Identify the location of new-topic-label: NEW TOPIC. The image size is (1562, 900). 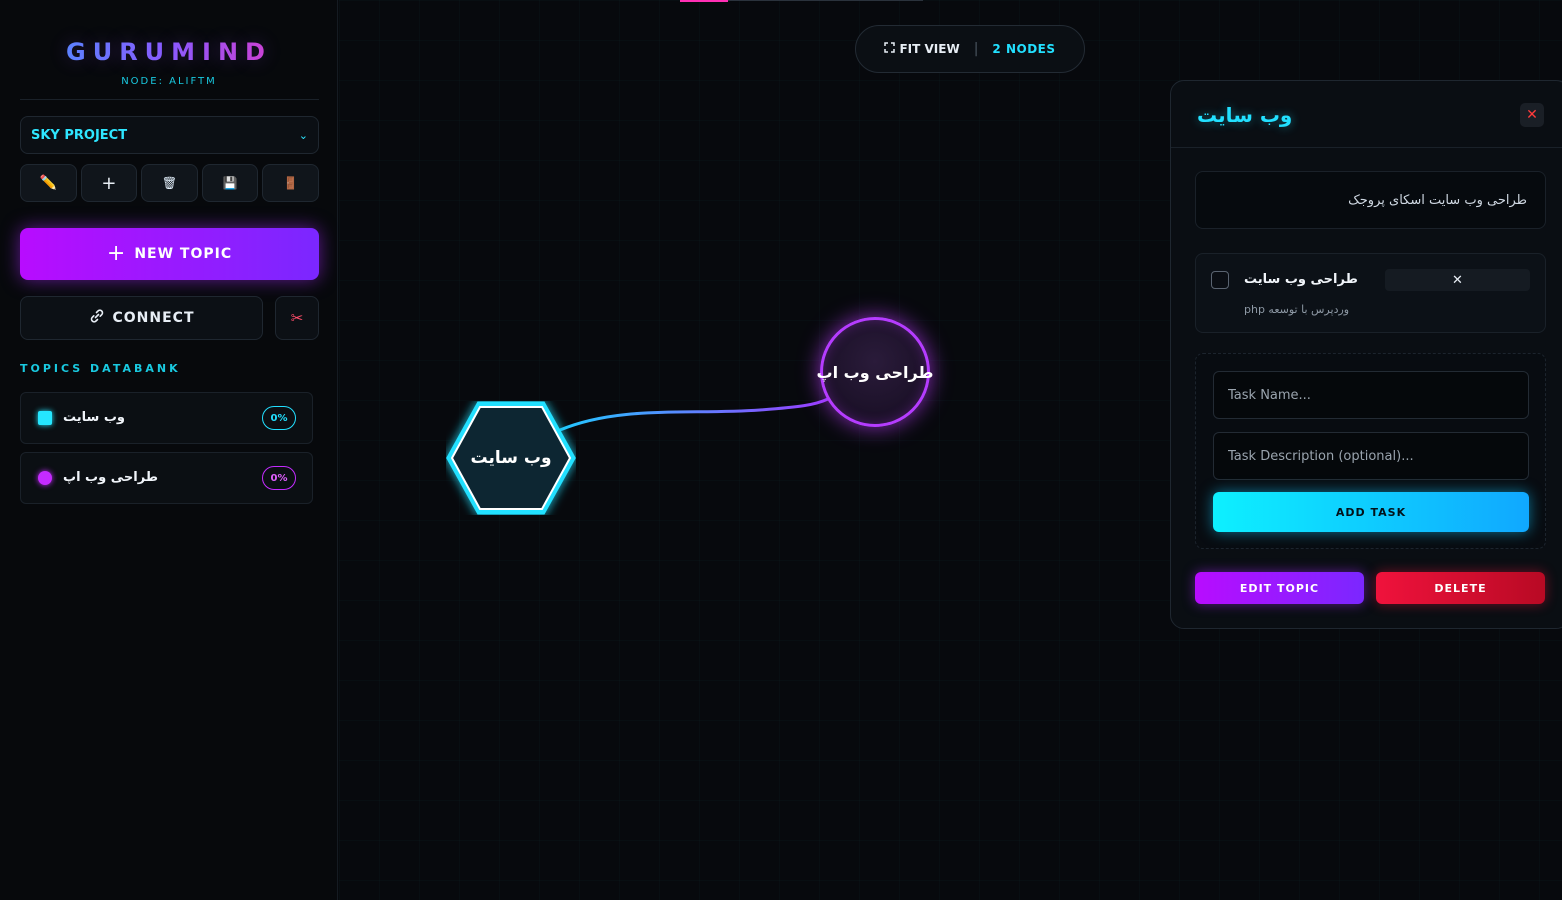
(183, 254).